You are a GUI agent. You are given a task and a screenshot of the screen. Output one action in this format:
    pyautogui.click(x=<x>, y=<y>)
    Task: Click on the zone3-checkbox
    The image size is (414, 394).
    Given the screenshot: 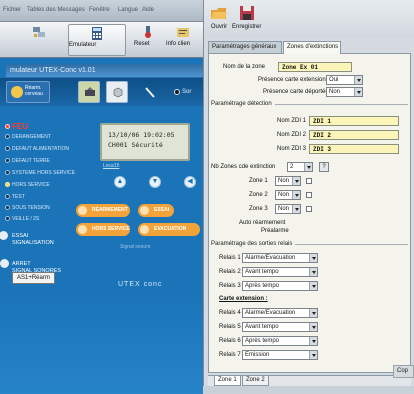 What is the action you would take?
    pyautogui.click(x=309, y=209)
    